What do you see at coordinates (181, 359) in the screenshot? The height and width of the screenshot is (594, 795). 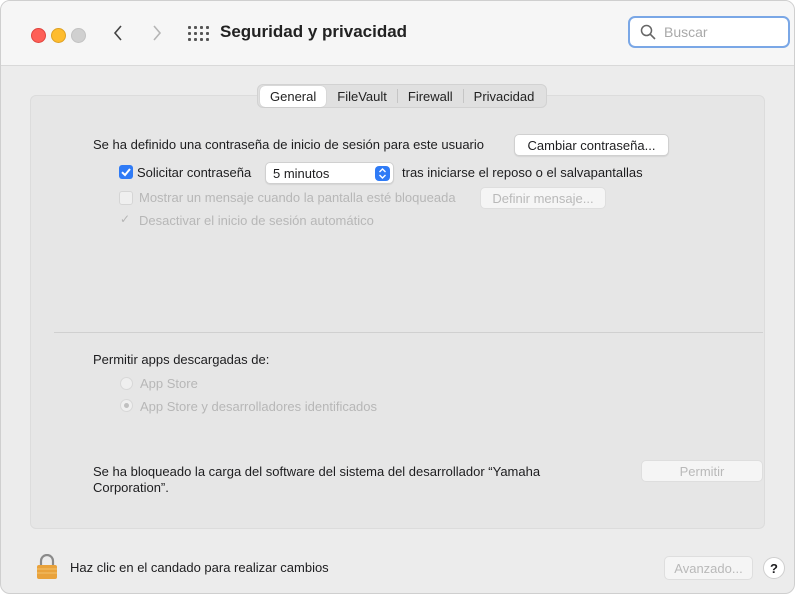 I see `allow-apps-heading: Permitir apps descargadas de:` at bounding box center [181, 359].